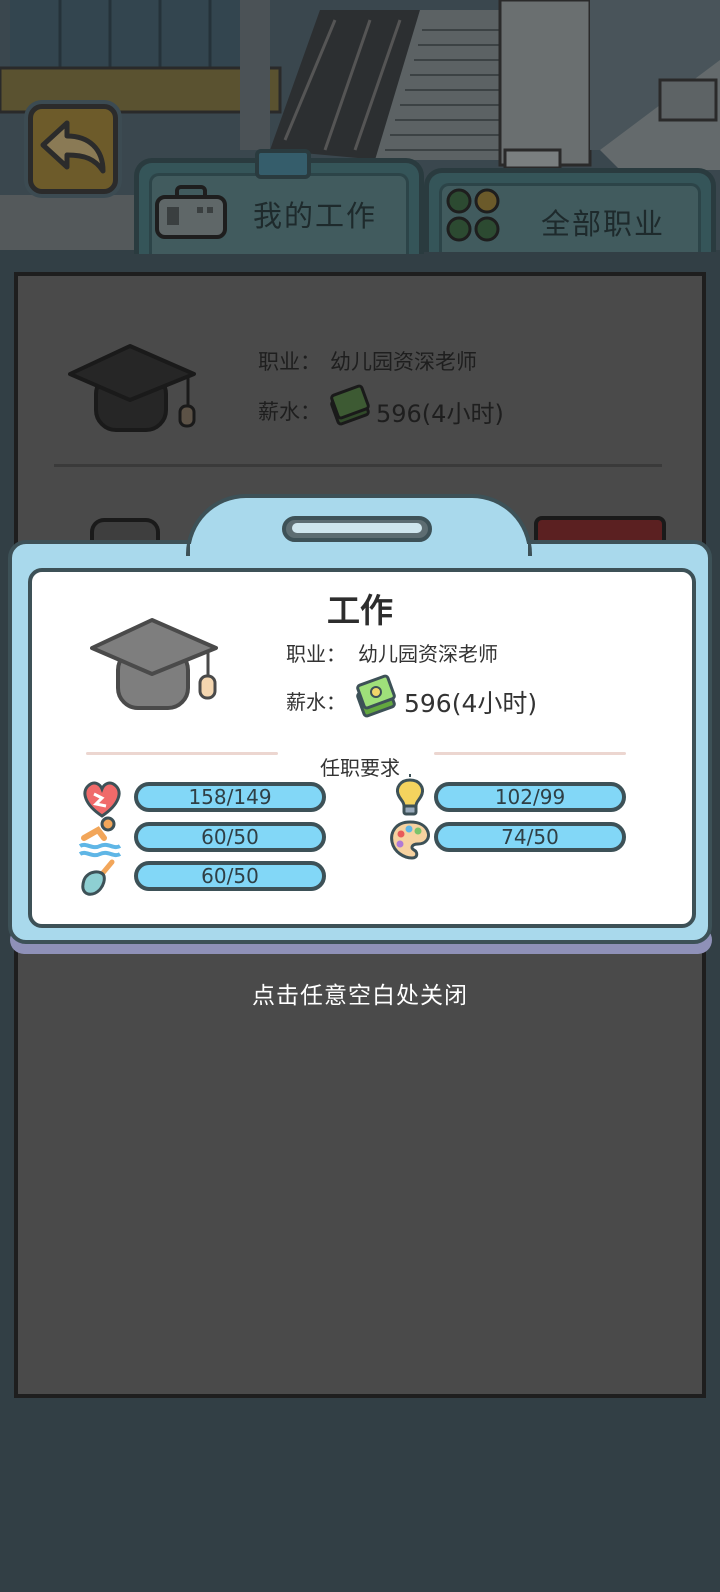 Image resolution: width=720 pixels, height=1592 pixels. What do you see at coordinates (191, 212) in the screenshot?
I see `briefcase-icon` at bounding box center [191, 212].